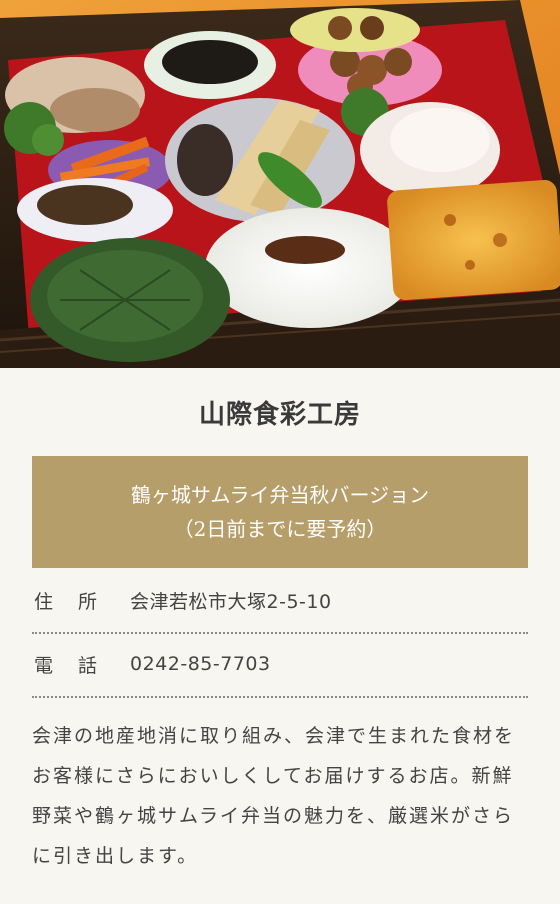 This screenshot has height=904, width=560. Describe the element at coordinates (280, 495) in the screenshot. I see `menu-title: 鶴ヶ城サムライ弁当秋バージョン` at that location.